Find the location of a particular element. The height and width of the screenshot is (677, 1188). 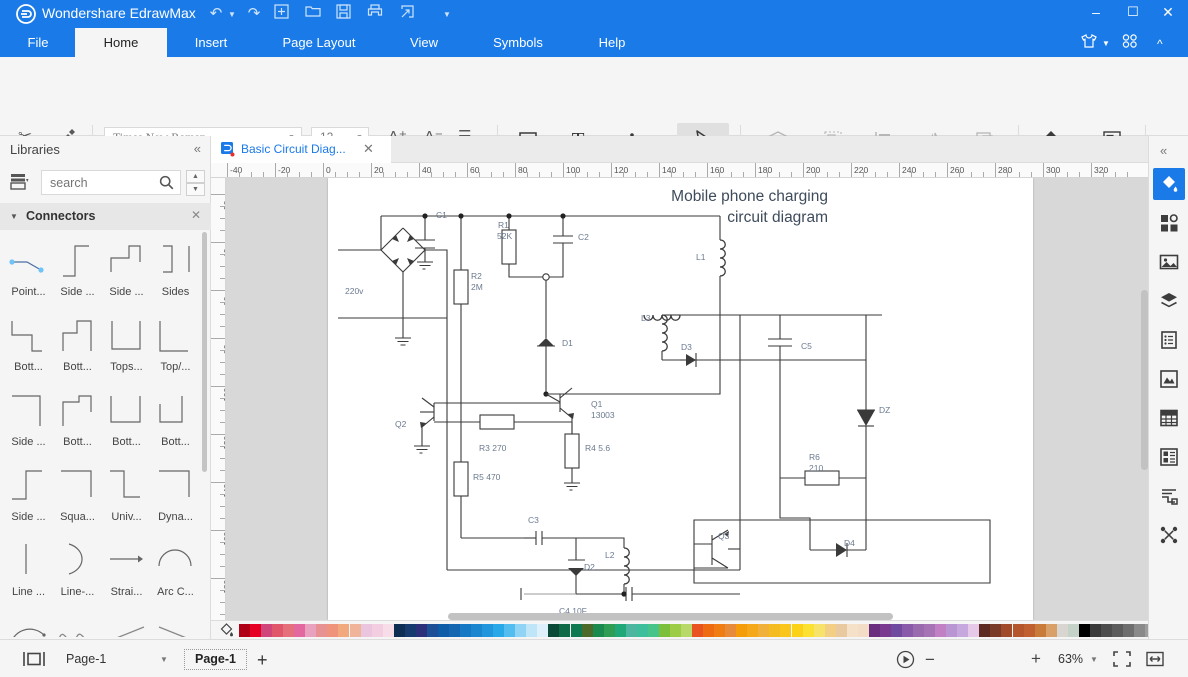

canvas-vertical-scrollbar is located at coordinates (1144, 380).